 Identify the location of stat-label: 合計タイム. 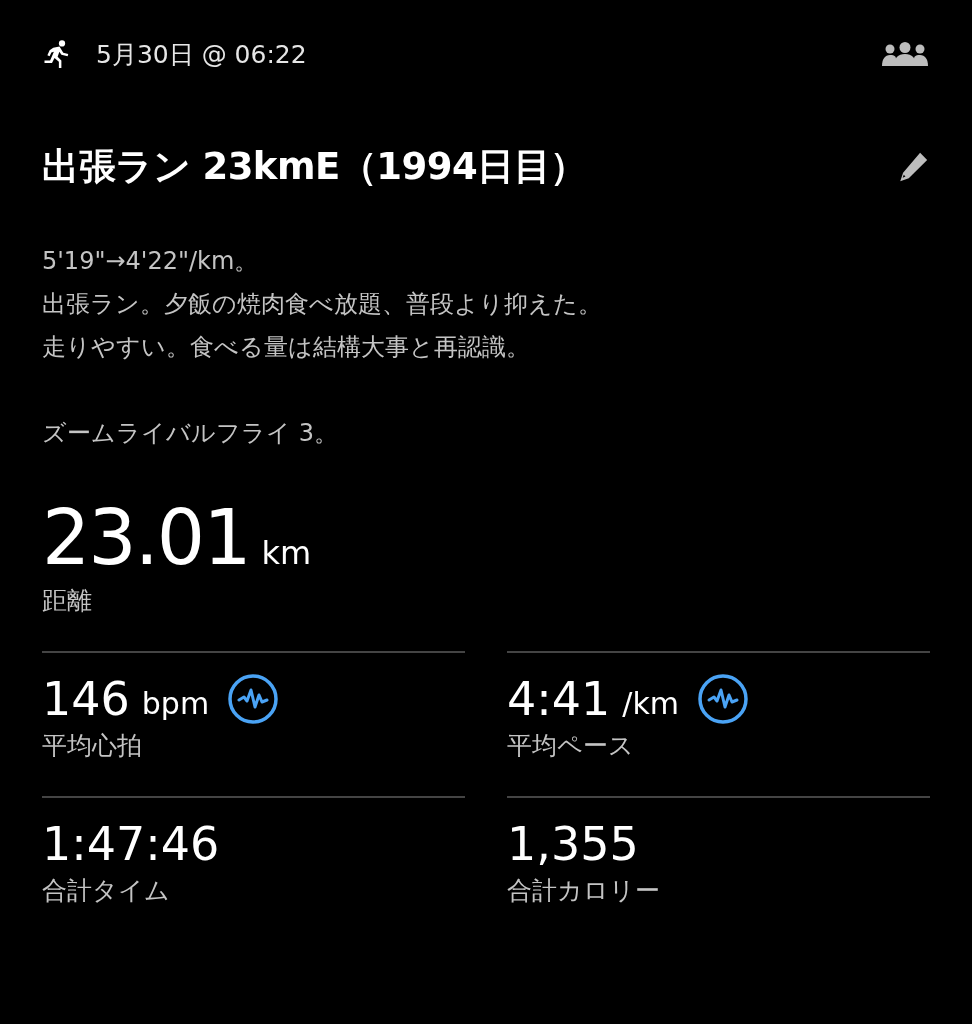
(106, 891).